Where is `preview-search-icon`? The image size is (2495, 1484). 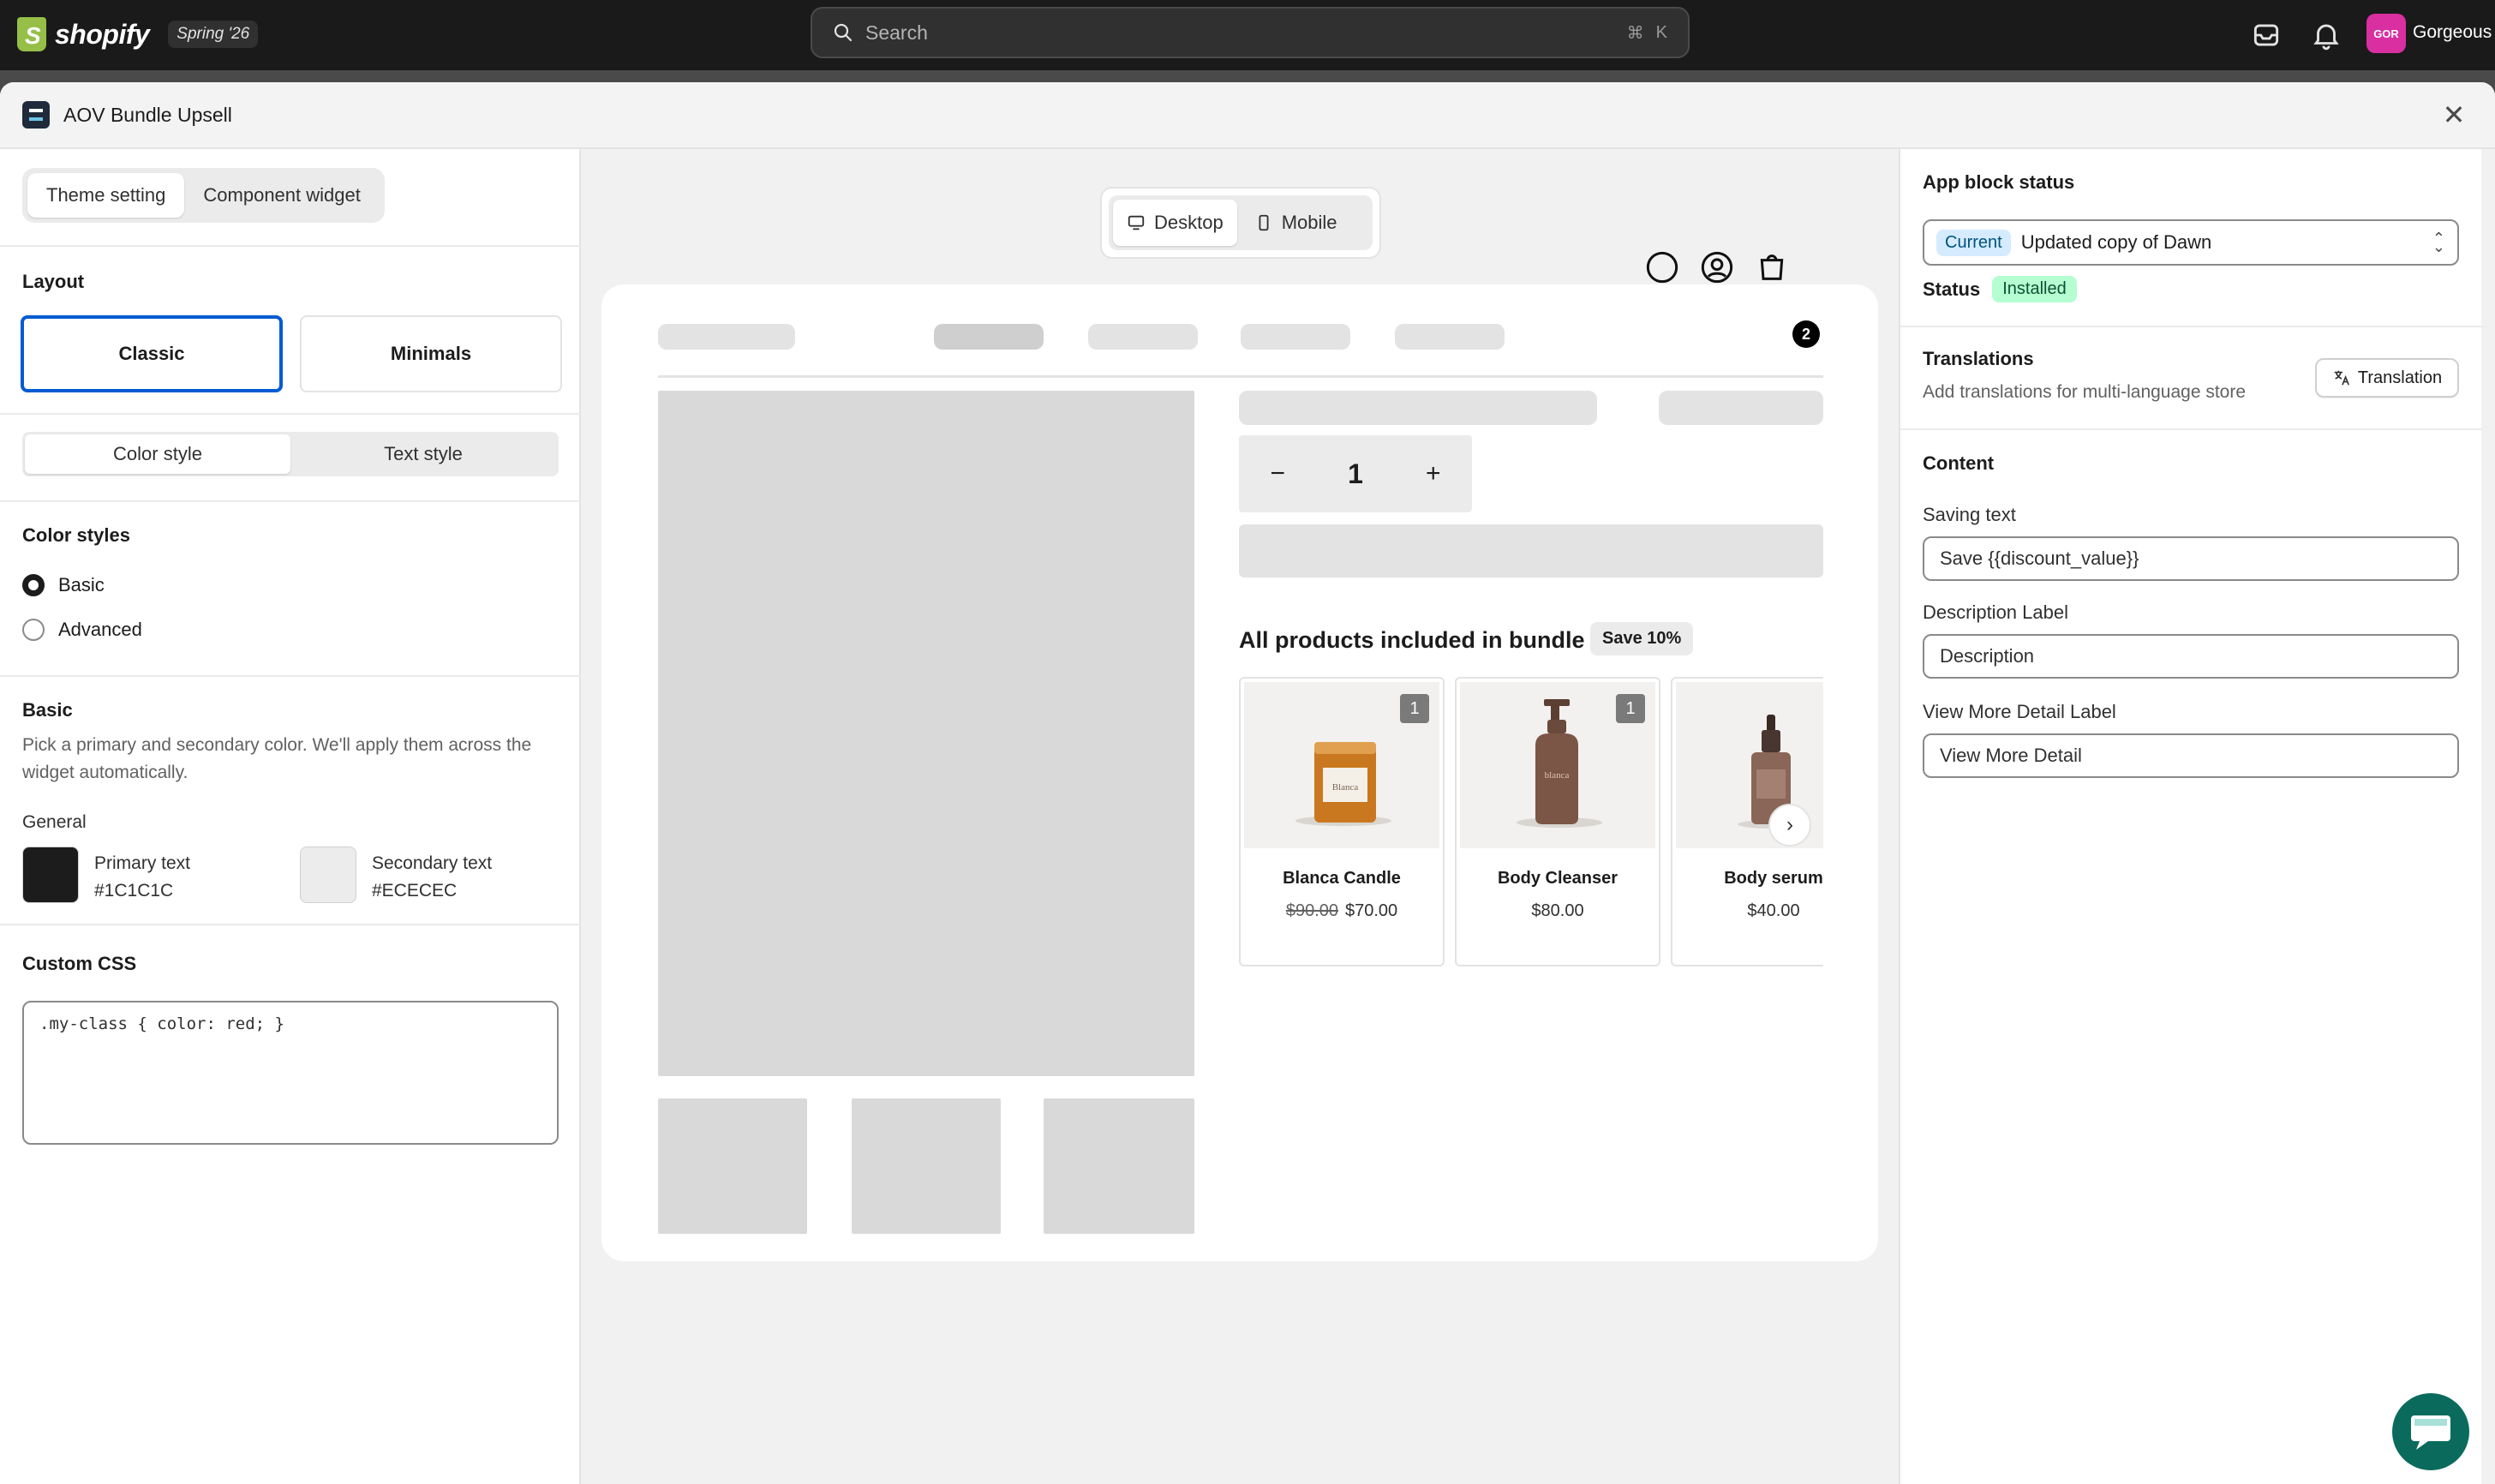 preview-search-icon is located at coordinates (1662, 268).